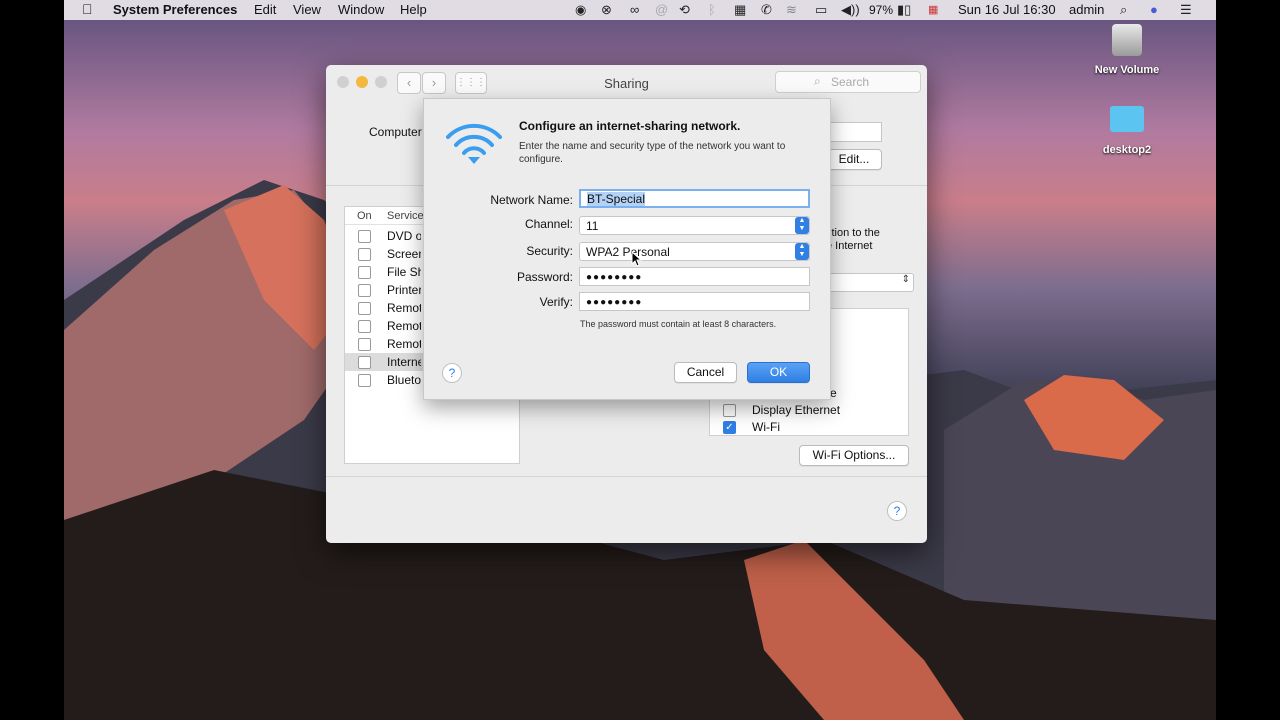 The width and height of the screenshot is (1280, 720). Describe the element at coordinates (474, 143) in the screenshot. I see `wifi-icon` at that location.